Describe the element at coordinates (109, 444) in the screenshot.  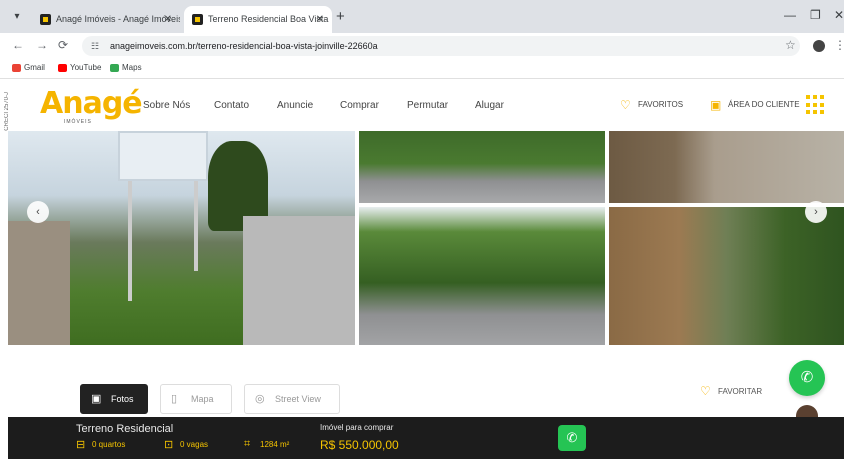
I see `bedrooms-value: 0 quartos` at that location.